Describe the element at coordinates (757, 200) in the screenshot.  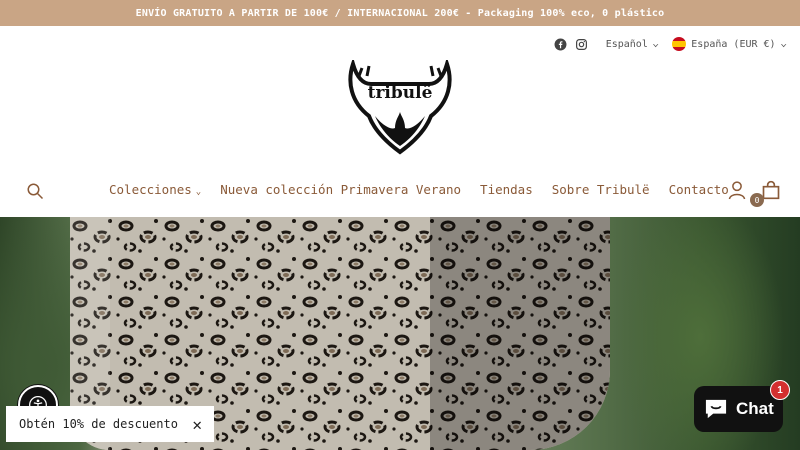
I see `cart-count-badge: 0` at that location.